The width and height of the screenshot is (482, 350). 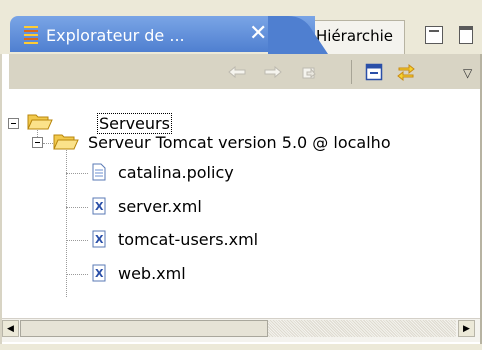 I want to click on minimize-view-button, so click(x=434, y=35).